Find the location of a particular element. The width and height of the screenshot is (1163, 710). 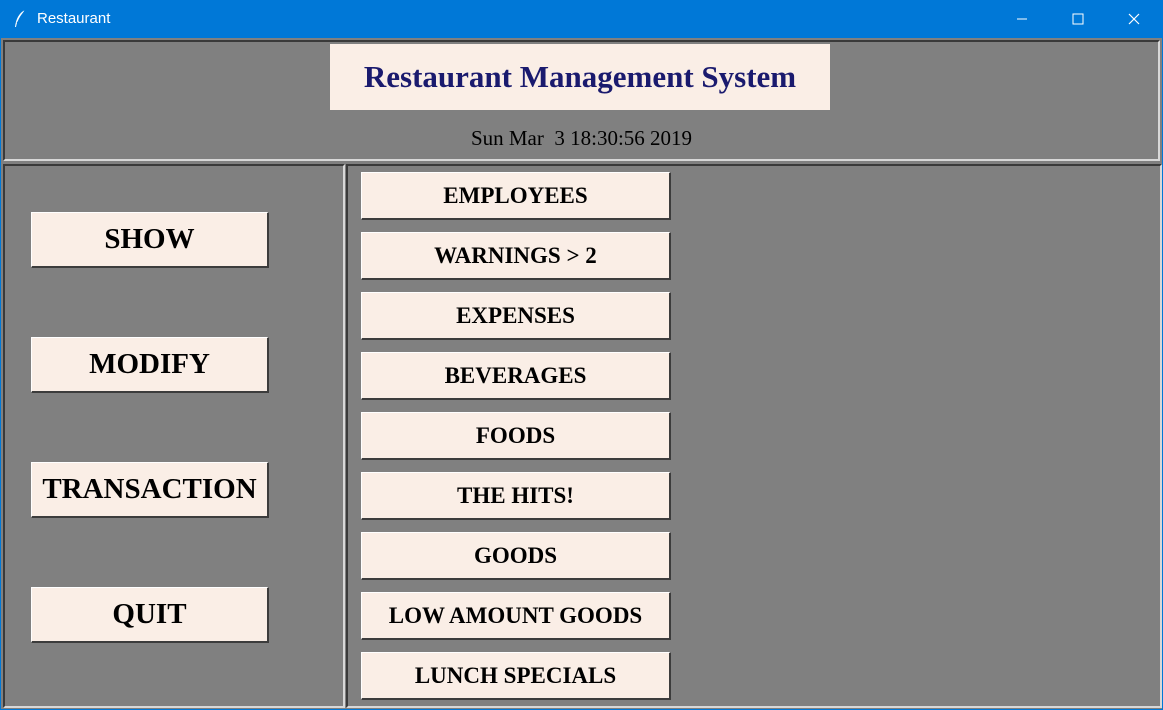

transaction-button: TRANSACTION is located at coordinates (150, 490).